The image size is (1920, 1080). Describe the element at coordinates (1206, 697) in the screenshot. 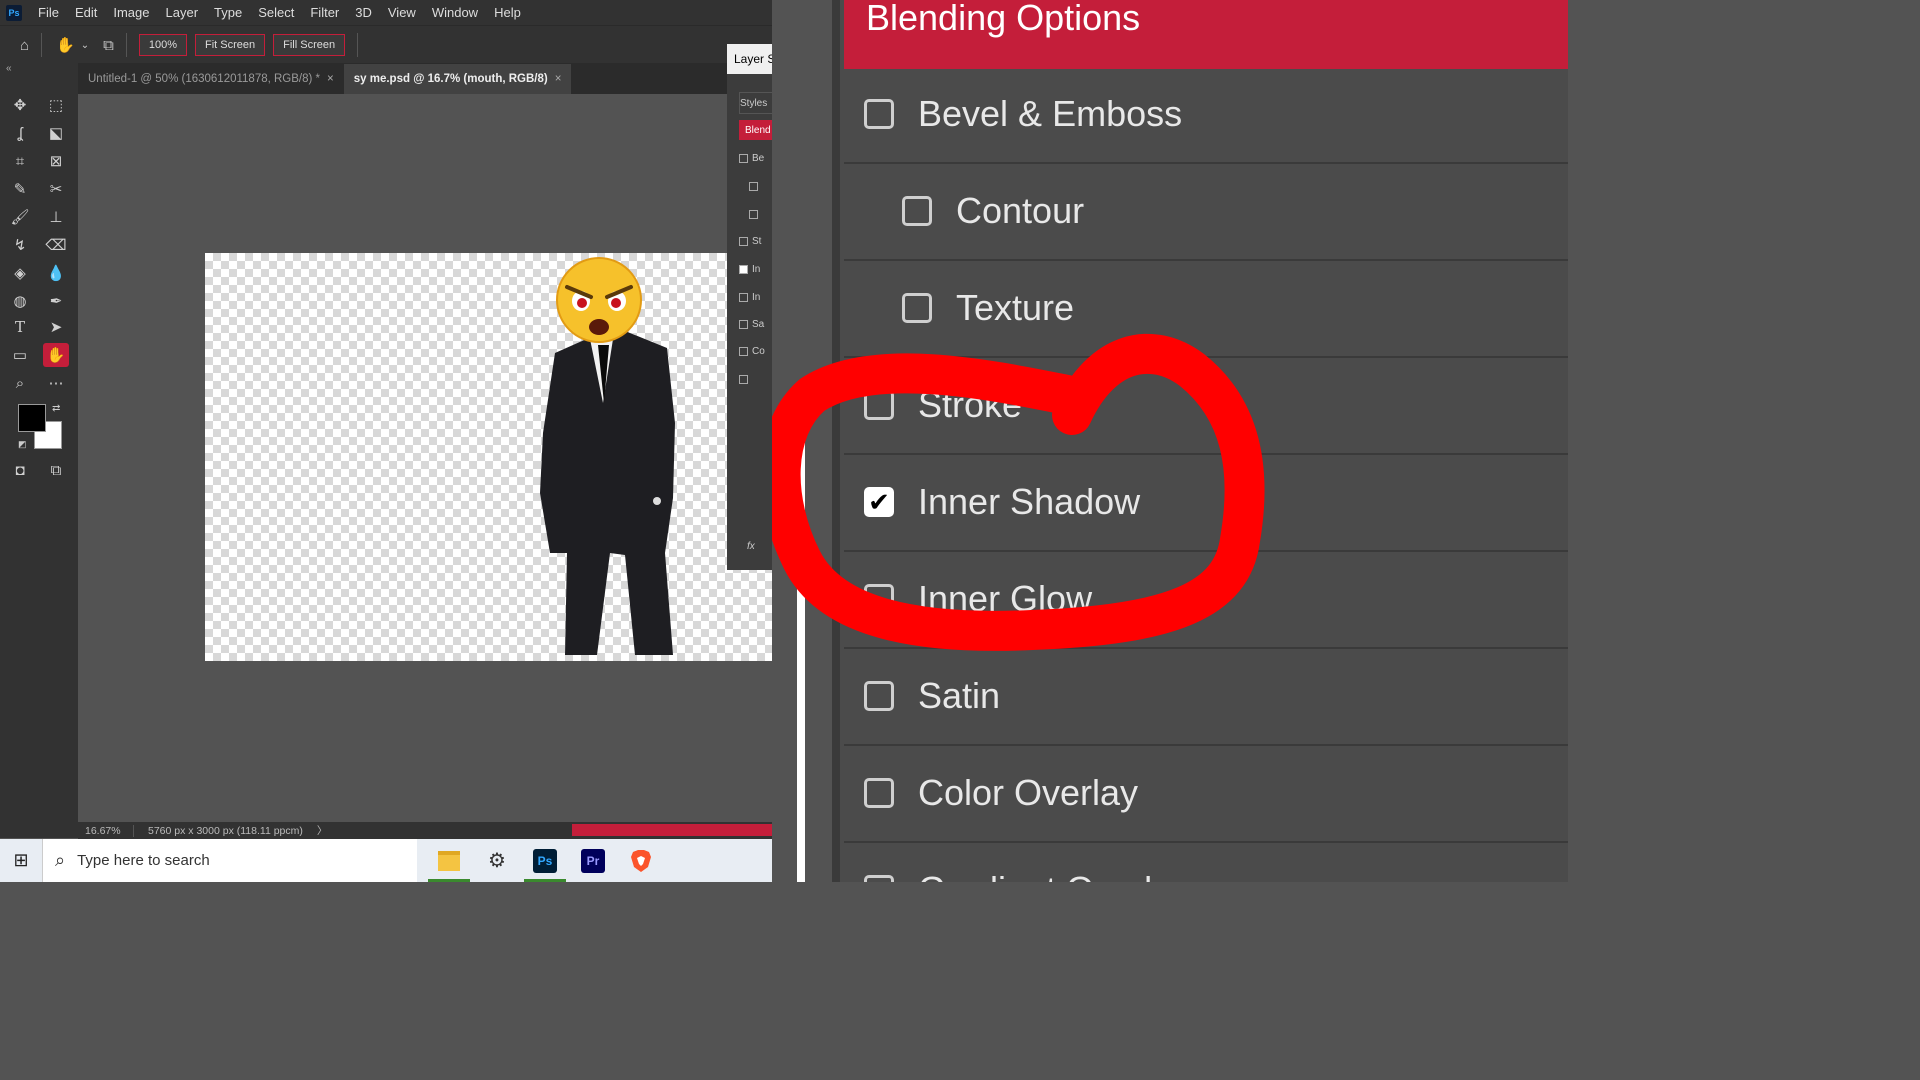

I see `zoom-item-satin: Satin` at that location.